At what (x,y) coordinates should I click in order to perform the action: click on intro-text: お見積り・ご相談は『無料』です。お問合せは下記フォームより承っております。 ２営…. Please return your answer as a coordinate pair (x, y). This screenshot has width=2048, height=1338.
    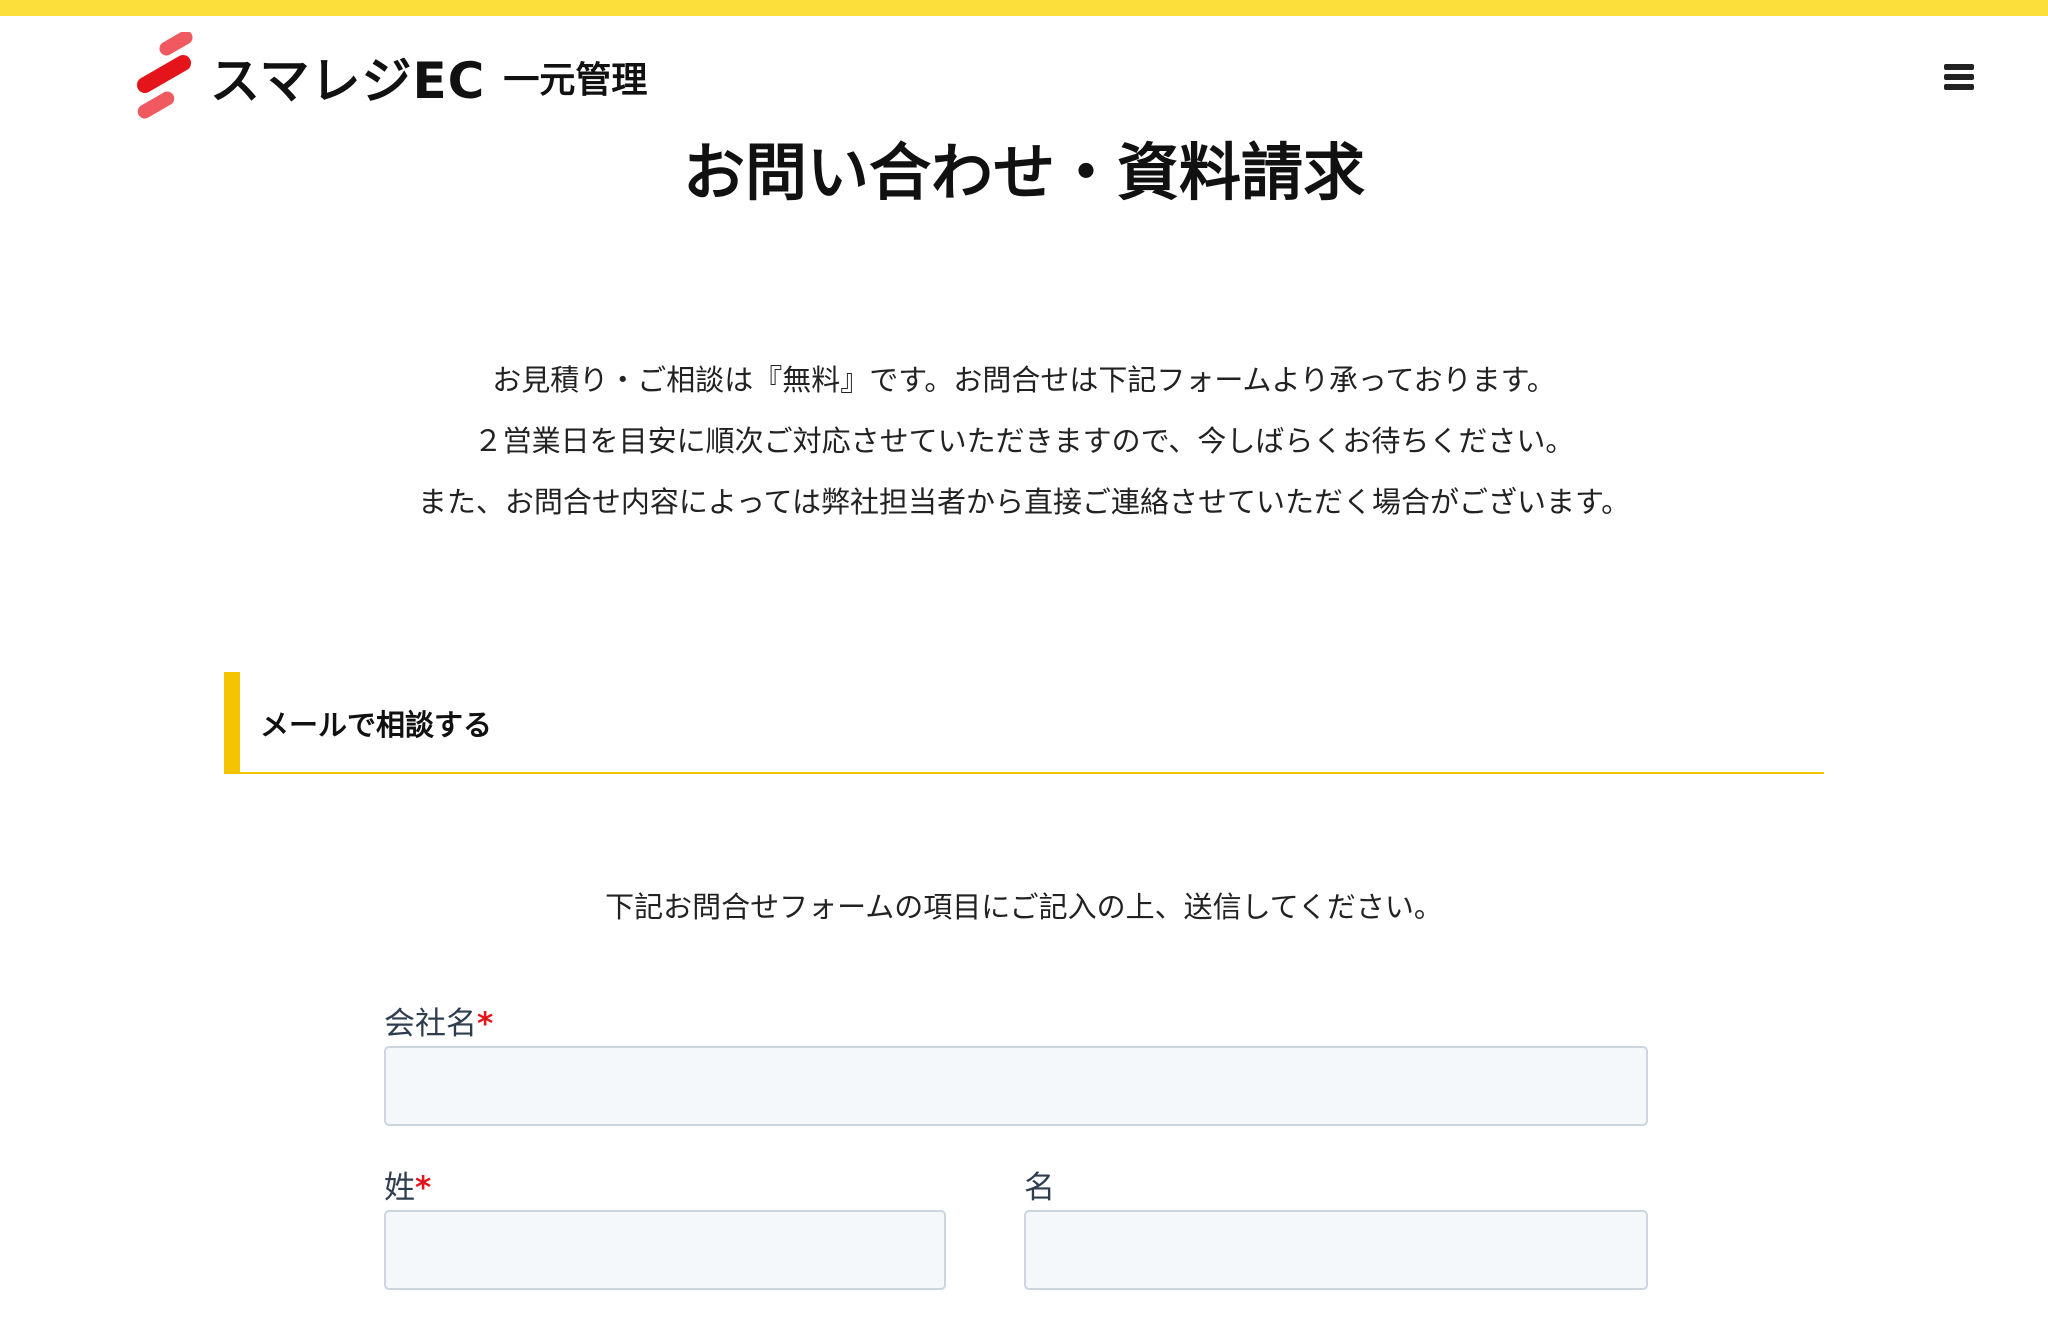
    Looking at the image, I should click on (1024, 441).